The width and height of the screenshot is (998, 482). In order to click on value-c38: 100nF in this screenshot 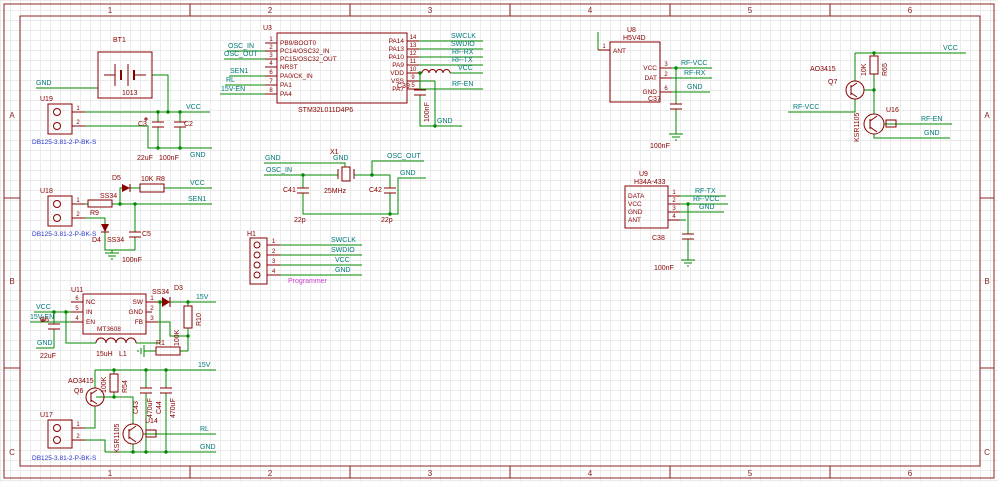, I will do `click(664, 268)`.